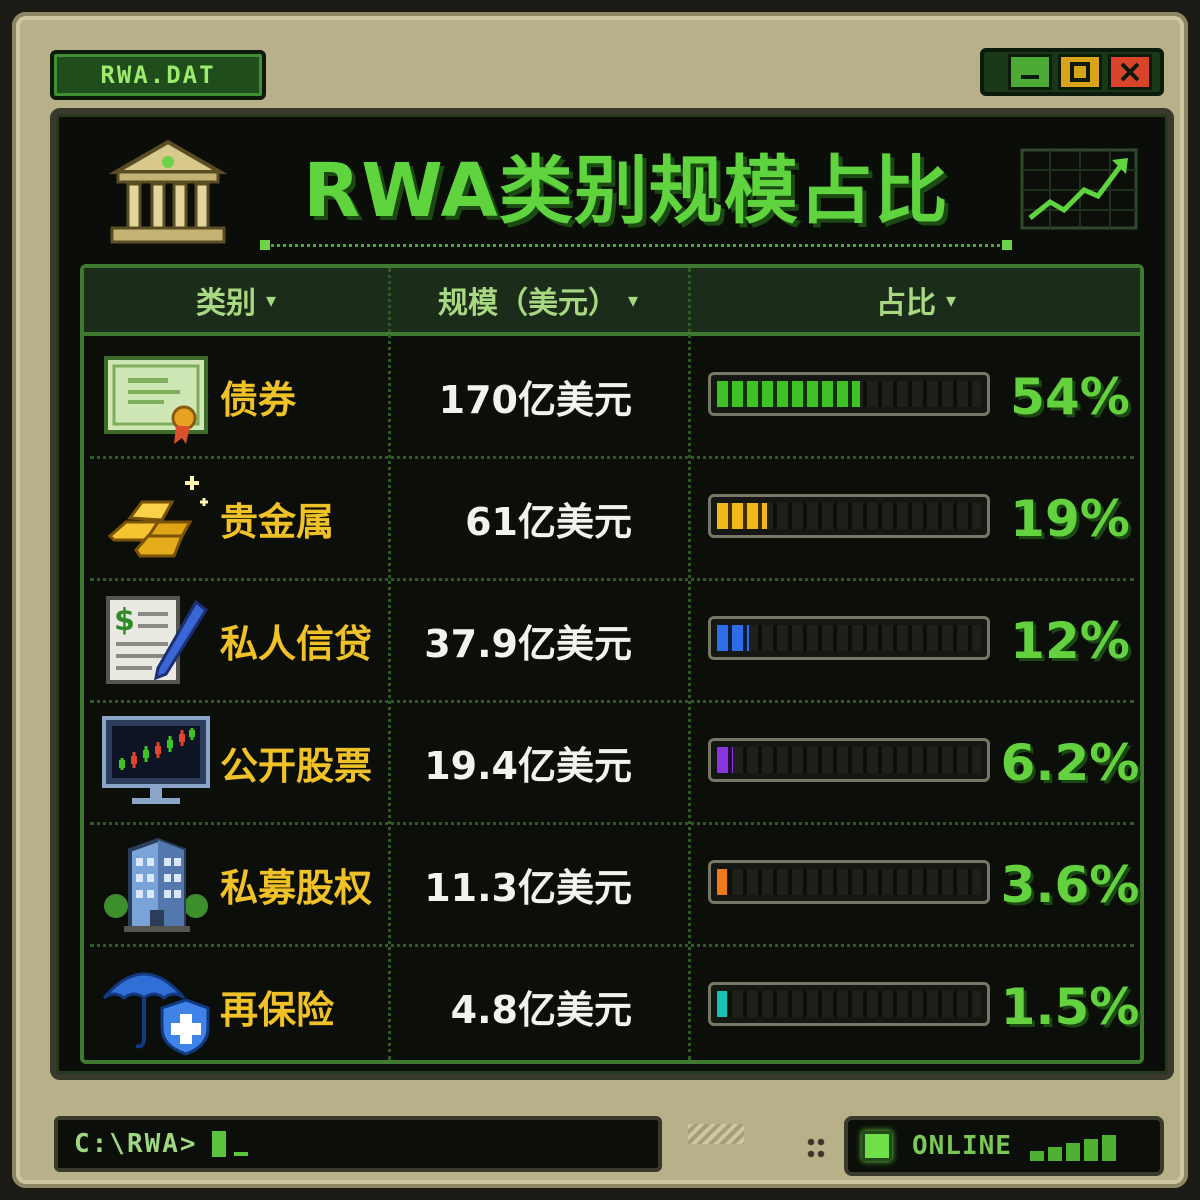 This screenshot has width=1200, height=1200. Describe the element at coordinates (168, 191) in the screenshot. I see `bank-icon` at that location.